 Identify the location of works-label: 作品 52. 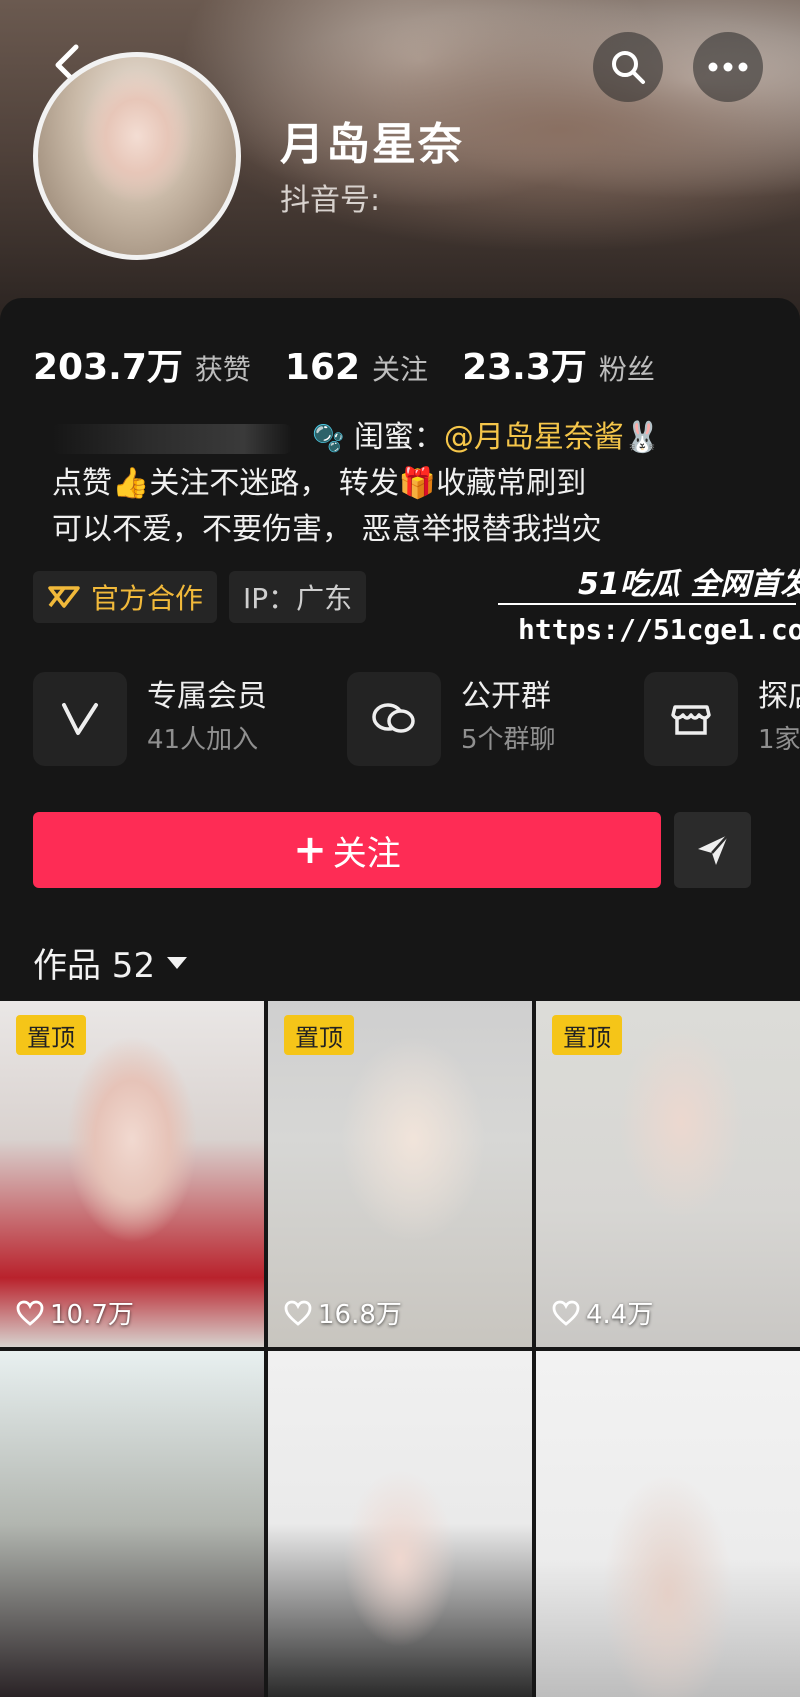
(94, 966).